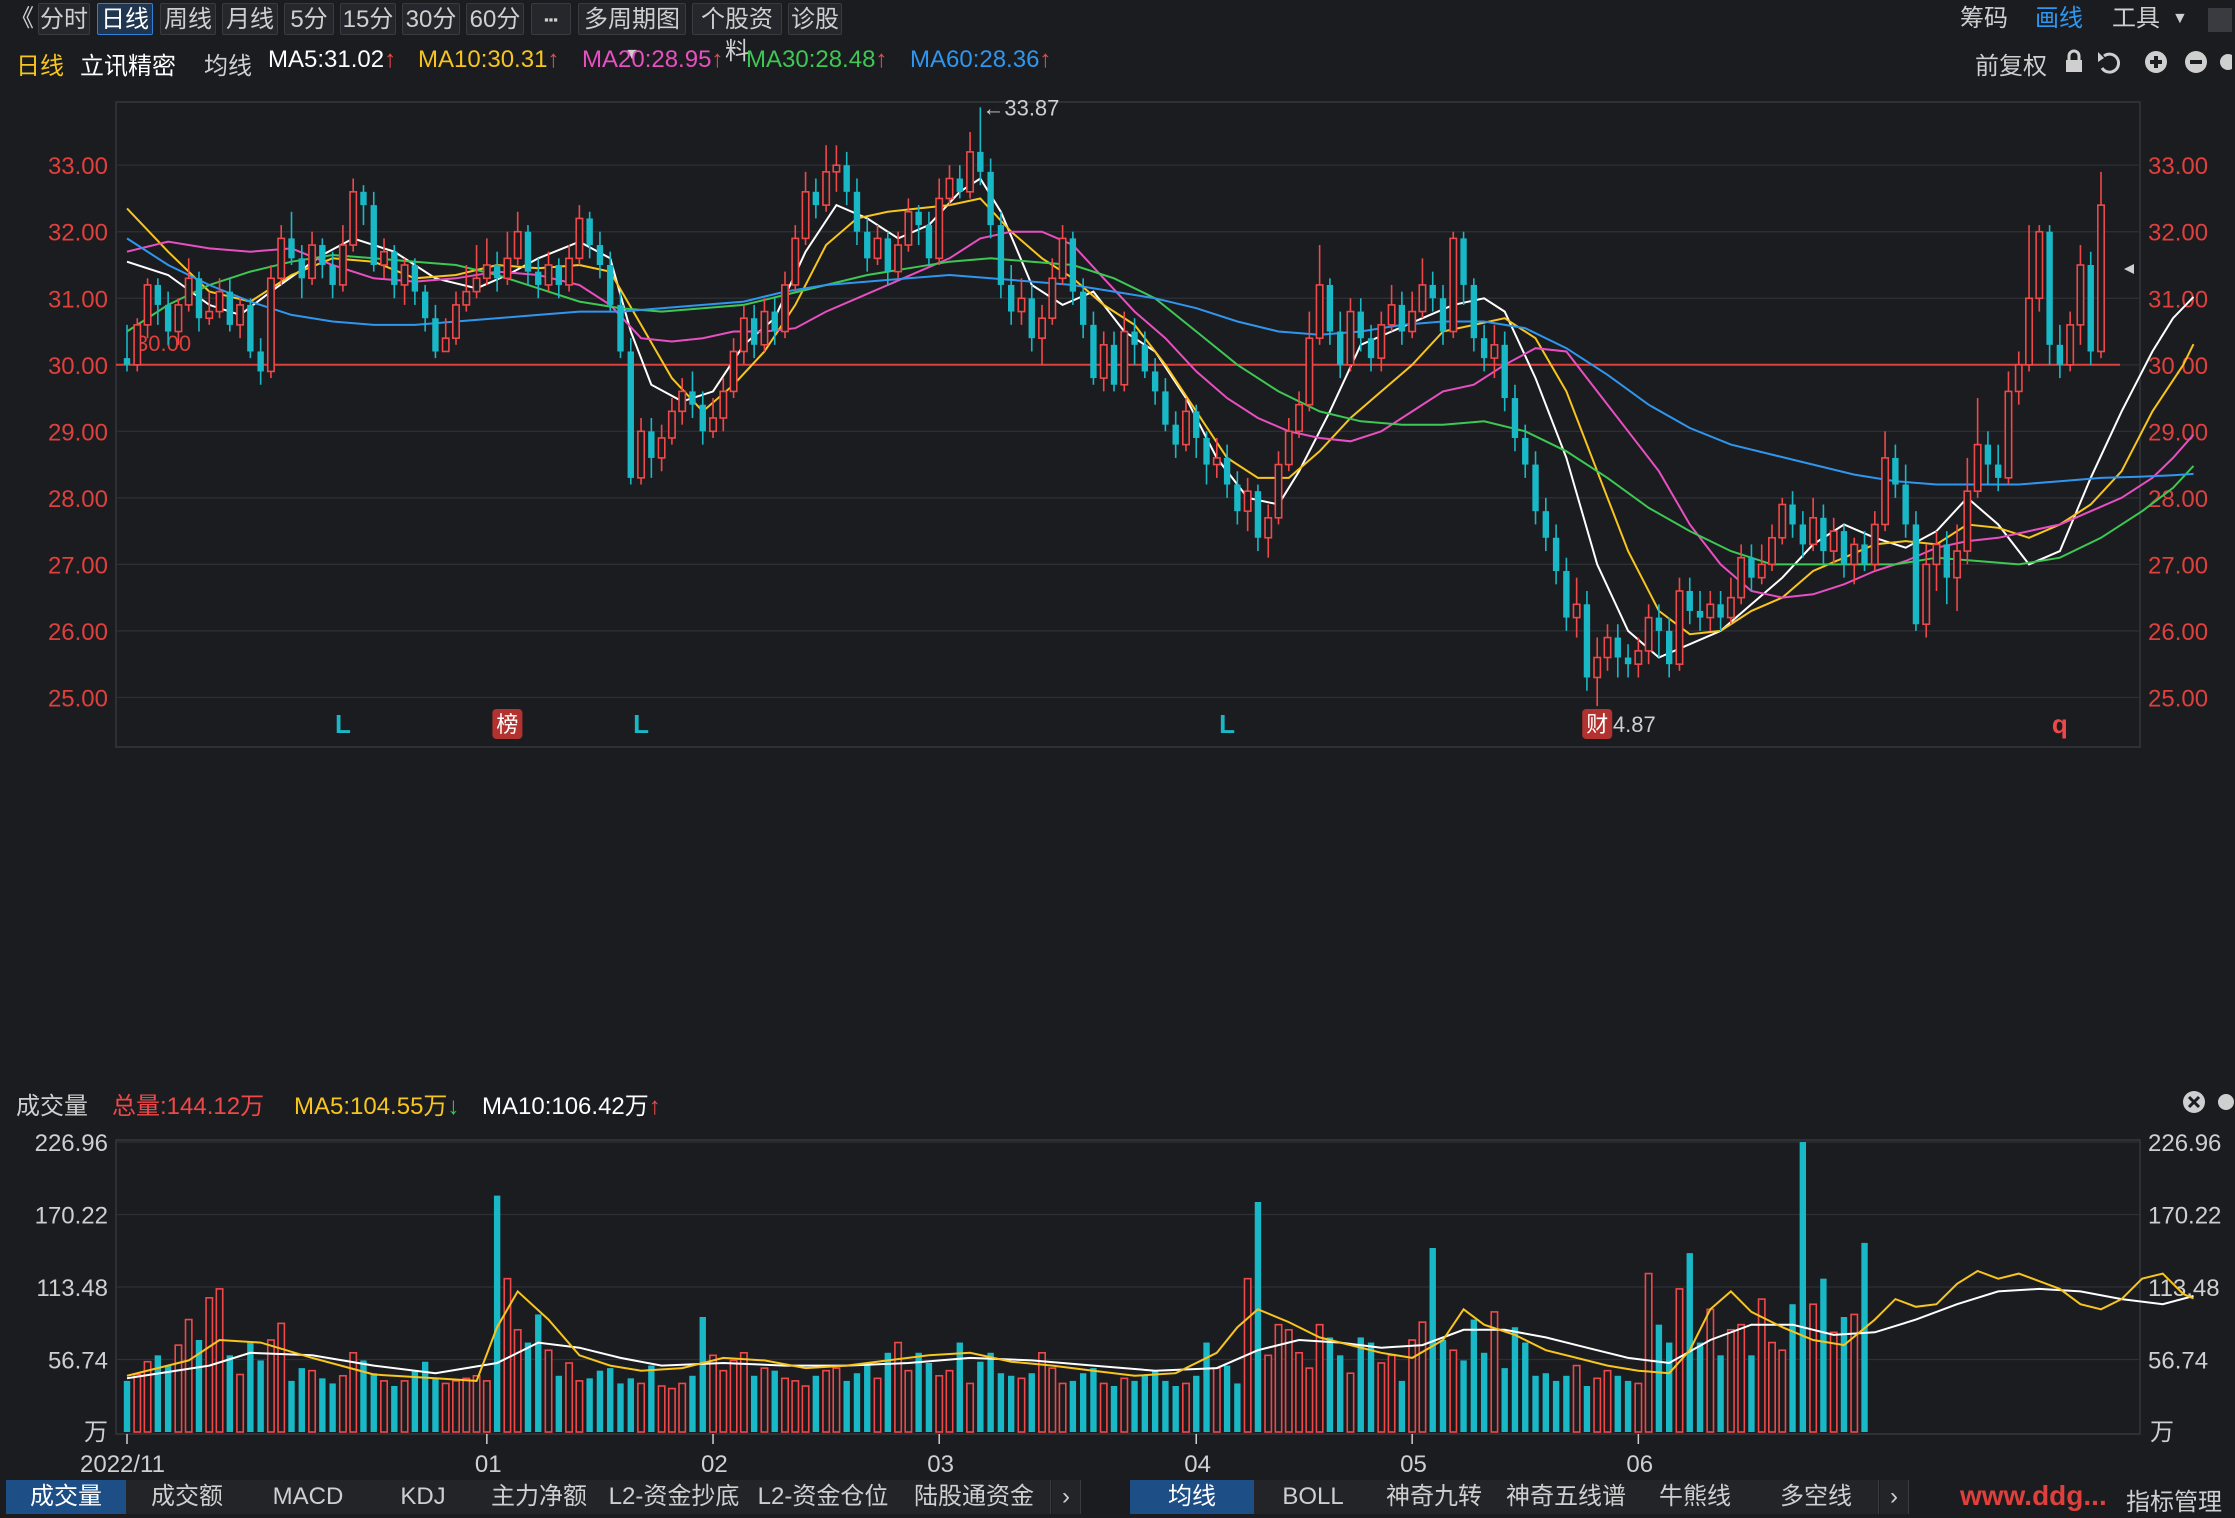  I want to click on indicator-manage-button: 指标管理, so click(2174, 1499).